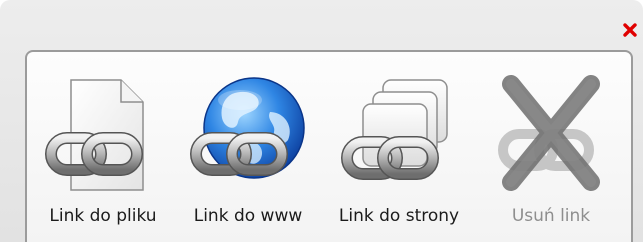  I want to click on remove-link-label: Usuń link, so click(551, 216).